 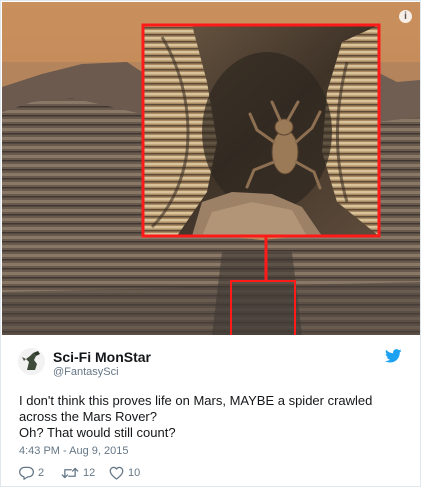 What do you see at coordinates (405, 16) in the screenshot?
I see `info-icon: i` at bounding box center [405, 16].